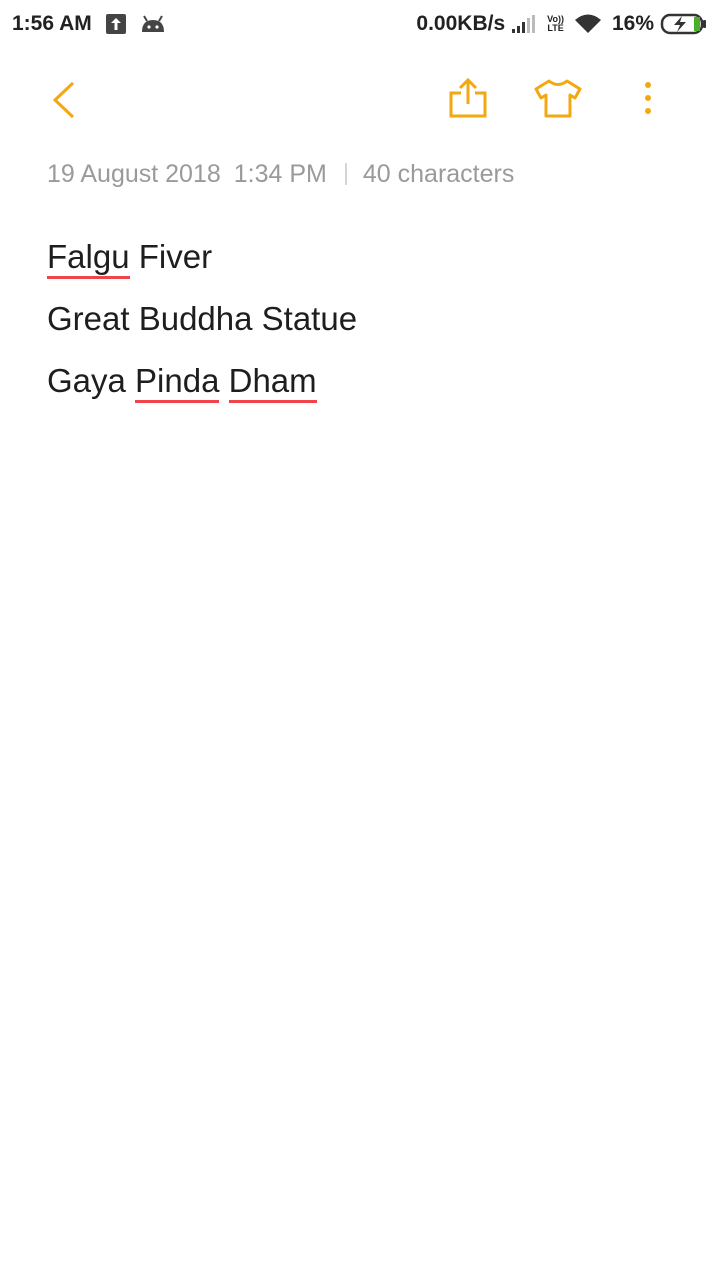  I want to click on note-line: Falgu Fiver, so click(202, 263).